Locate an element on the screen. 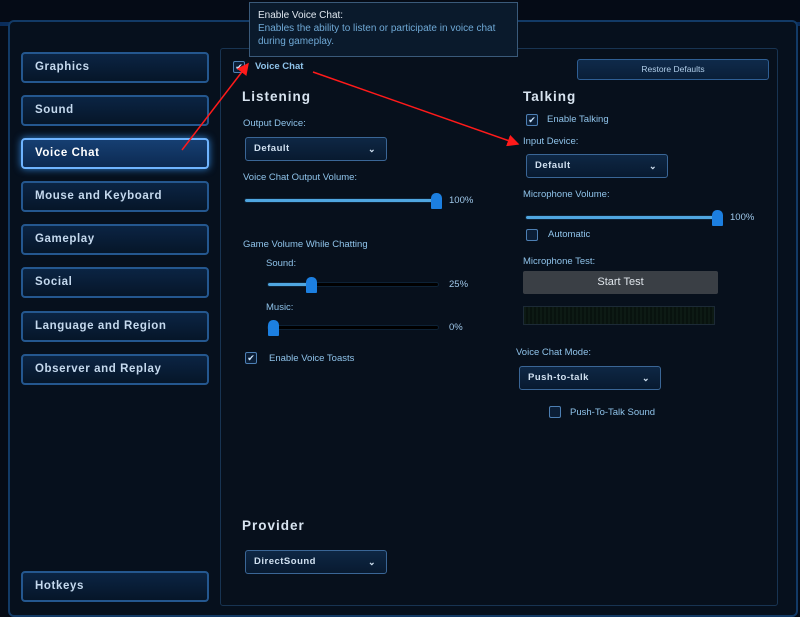 The image size is (800, 617). arrow-to-input-device is located at coordinates (416, 109).